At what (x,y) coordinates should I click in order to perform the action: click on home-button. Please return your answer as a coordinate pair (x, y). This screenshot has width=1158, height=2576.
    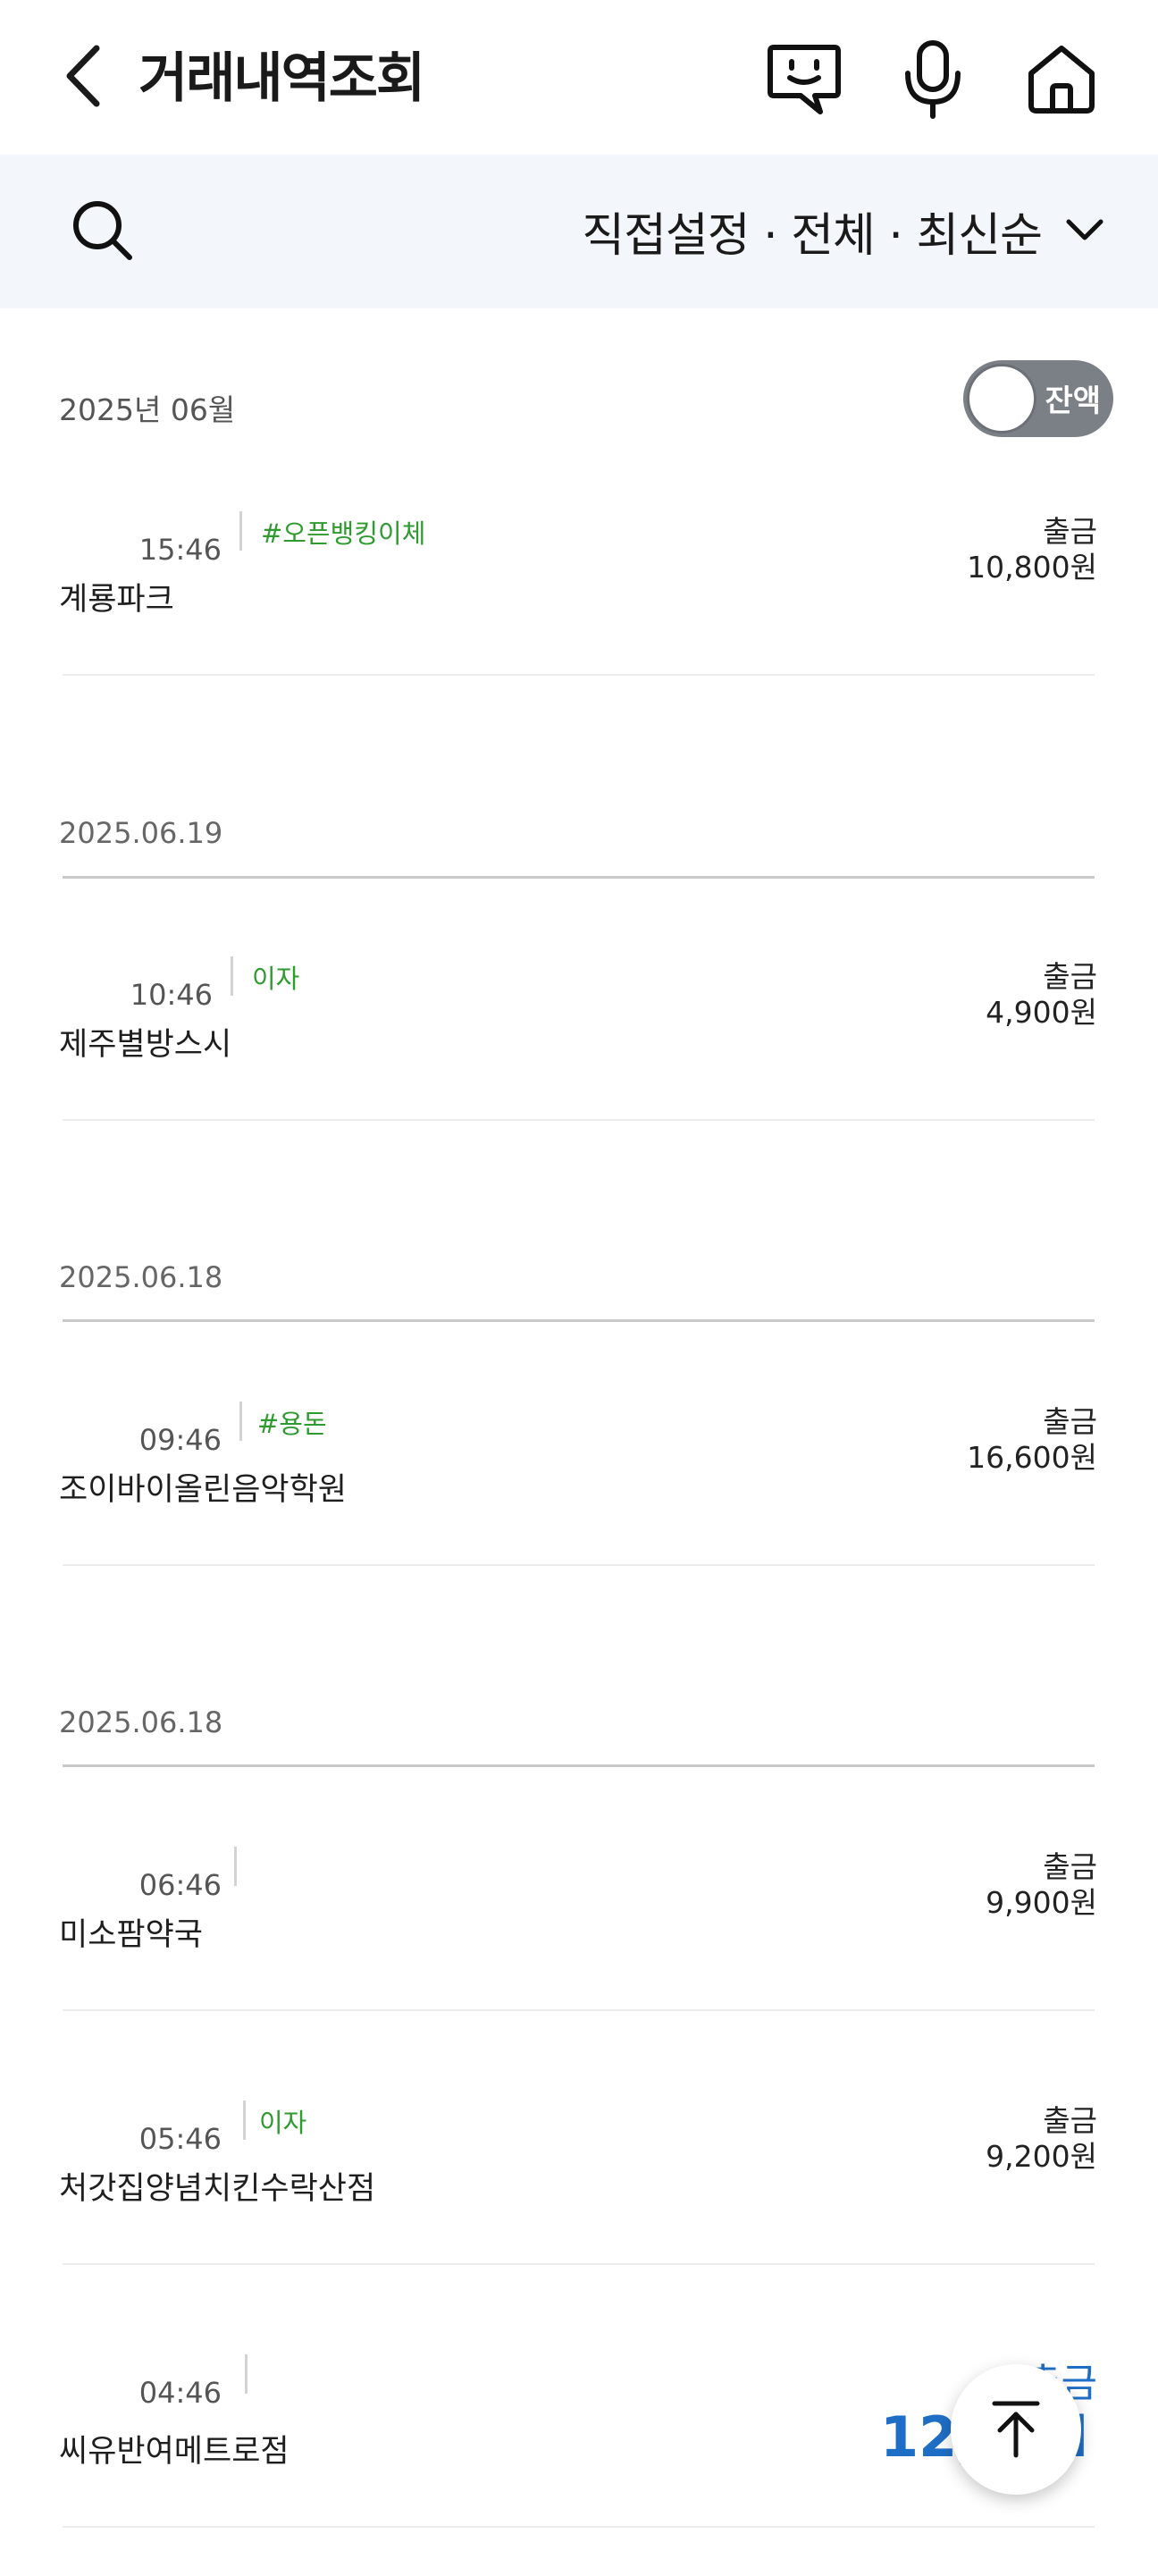
    Looking at the image, I should click on (1061, 79).